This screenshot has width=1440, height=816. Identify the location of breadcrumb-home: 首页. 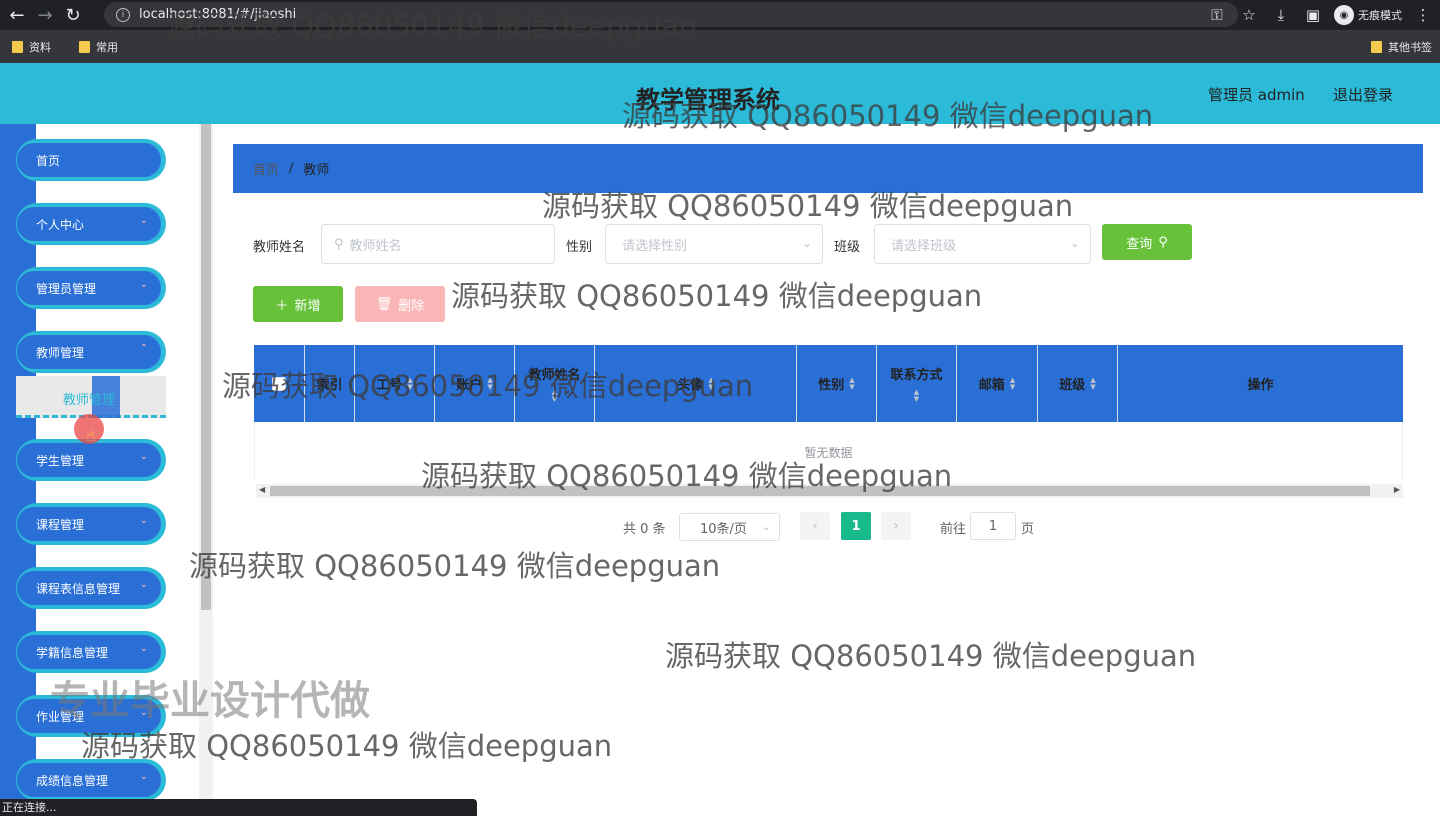
(266, 168).